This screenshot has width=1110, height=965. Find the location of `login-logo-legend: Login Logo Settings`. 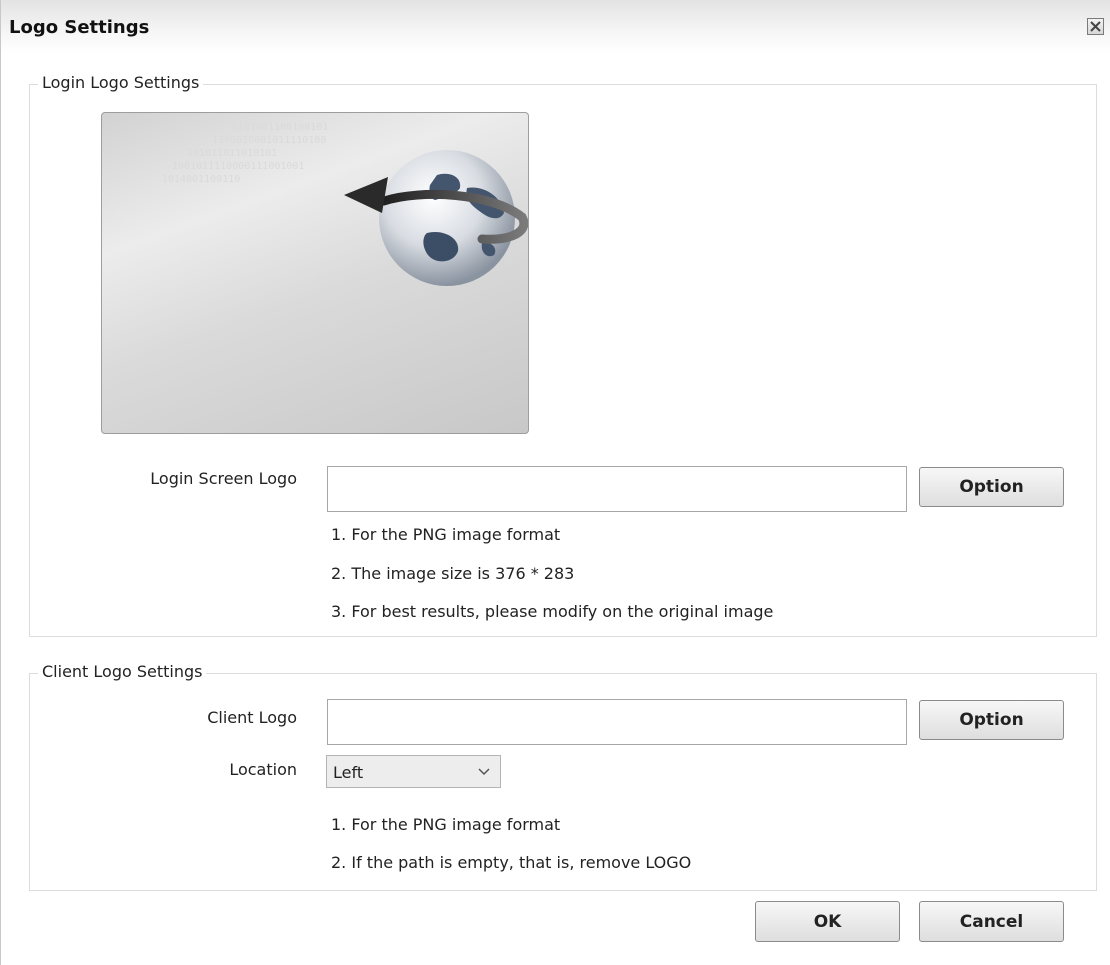

login-logo-legend: Login Logo Settings is located at coordinates (121, 82).